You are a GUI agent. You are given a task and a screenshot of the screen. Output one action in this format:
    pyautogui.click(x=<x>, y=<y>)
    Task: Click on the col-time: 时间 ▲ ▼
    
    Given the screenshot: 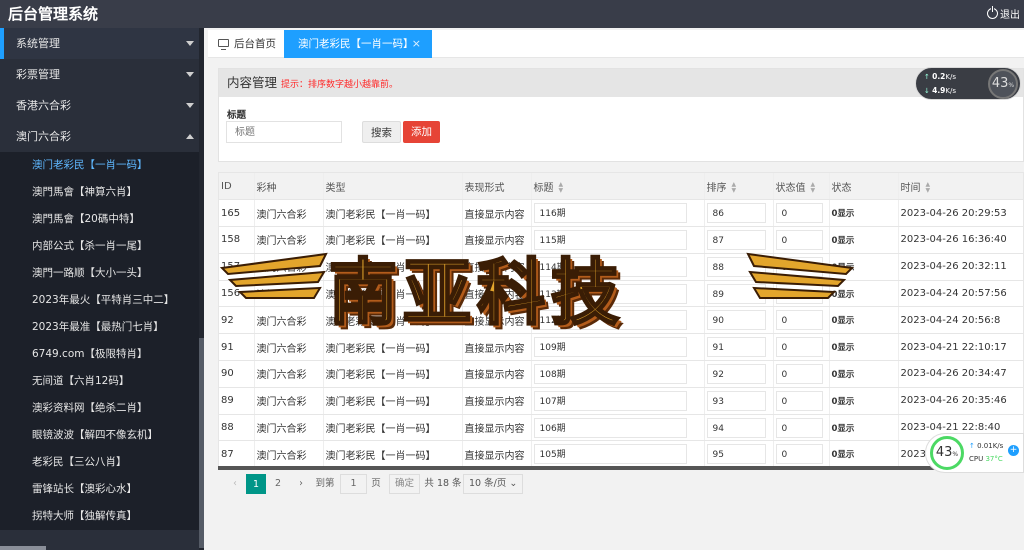 What is the action you would take?
    pyautogui.click(x=960, y=187)
    